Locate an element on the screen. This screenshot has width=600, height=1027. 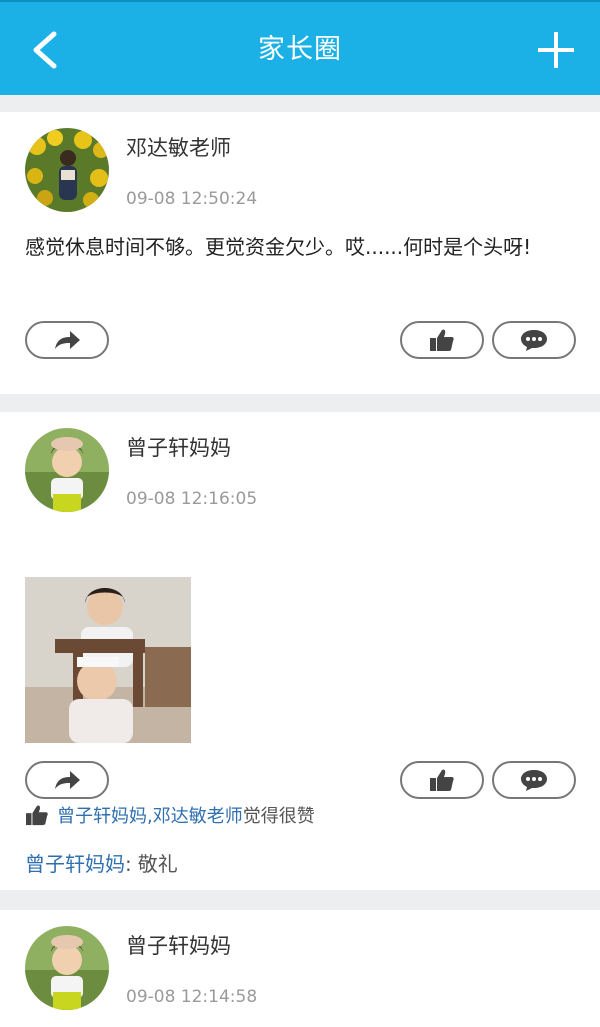
plus-icon is located at coordinates (556, 50).